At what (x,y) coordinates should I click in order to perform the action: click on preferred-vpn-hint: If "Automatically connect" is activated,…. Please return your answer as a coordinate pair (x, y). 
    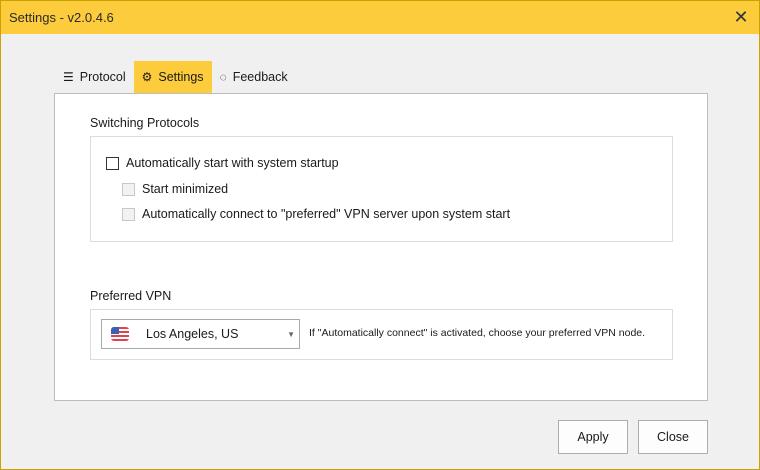
    Looking at the image, I should click on (477, 333).